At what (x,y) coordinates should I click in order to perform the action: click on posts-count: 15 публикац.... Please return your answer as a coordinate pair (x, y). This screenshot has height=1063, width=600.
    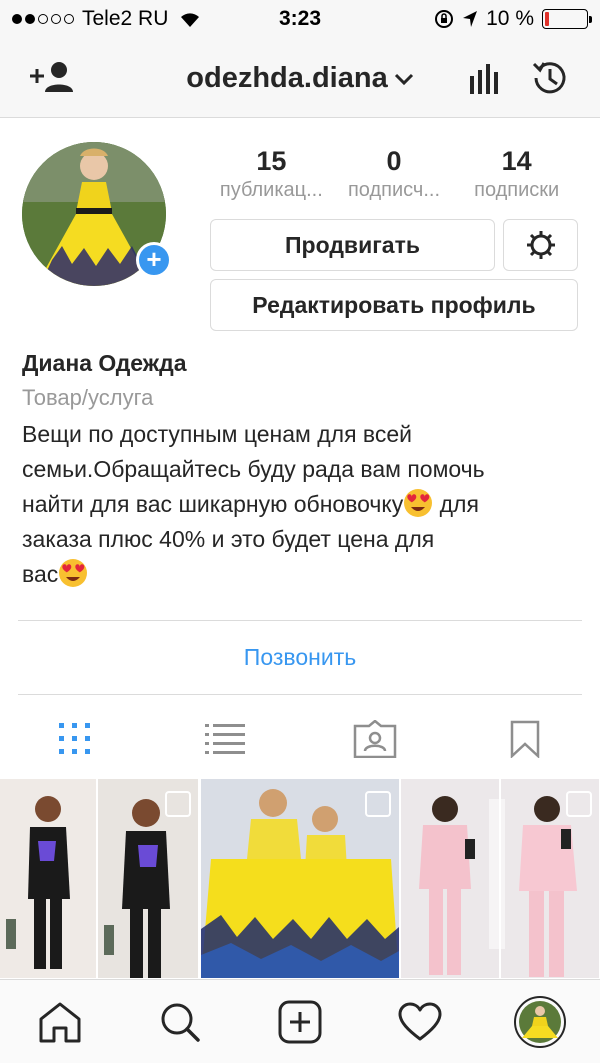
    Looking at the image, I should click on (271, 174).